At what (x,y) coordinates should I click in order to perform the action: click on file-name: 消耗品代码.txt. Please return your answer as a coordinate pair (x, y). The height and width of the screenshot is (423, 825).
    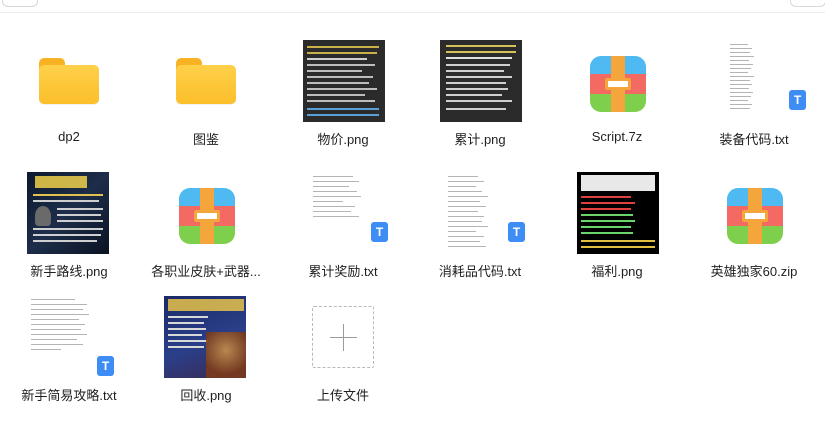
    Looking at the image, I should click on (480, 271).